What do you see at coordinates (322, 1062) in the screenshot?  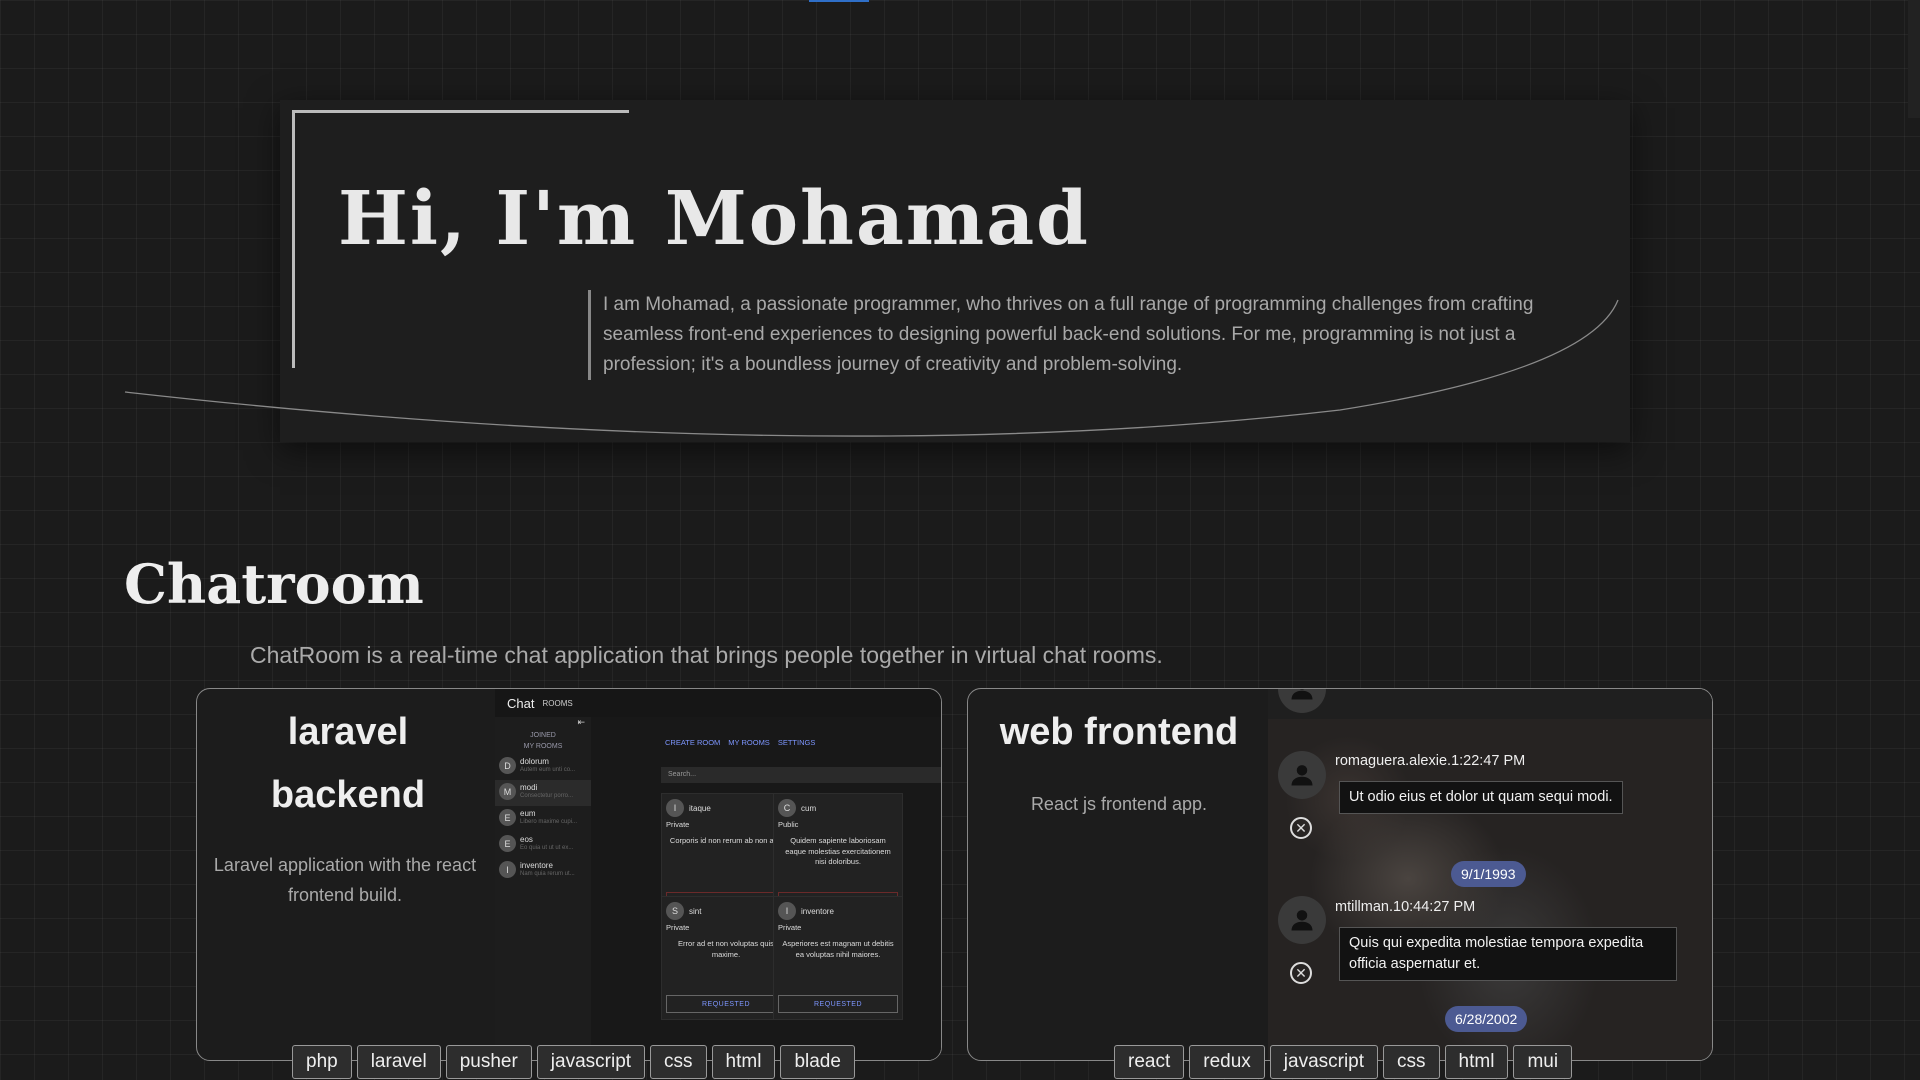 I see `tech-tag: php` at bounding box center [322, 1062].